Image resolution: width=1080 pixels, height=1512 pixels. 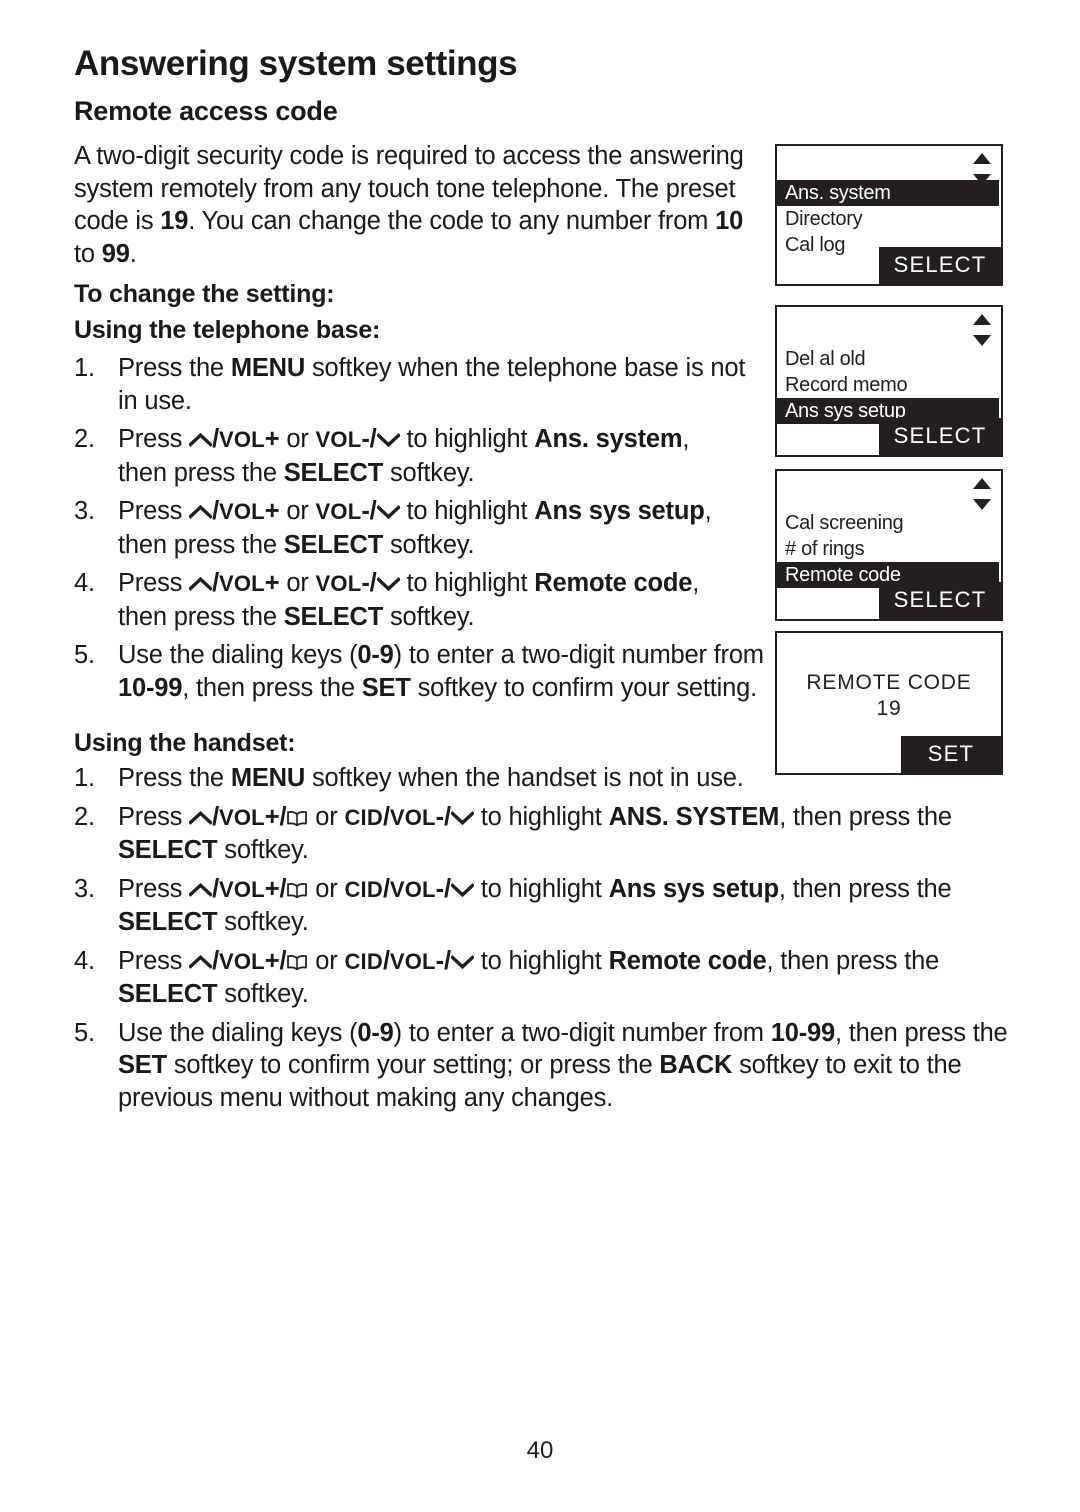 What do you see at coordinates (584, 687) in the screenshot?
I see `step-part-4: softkey to confirm your setting.` at bounding box center [584, 687].